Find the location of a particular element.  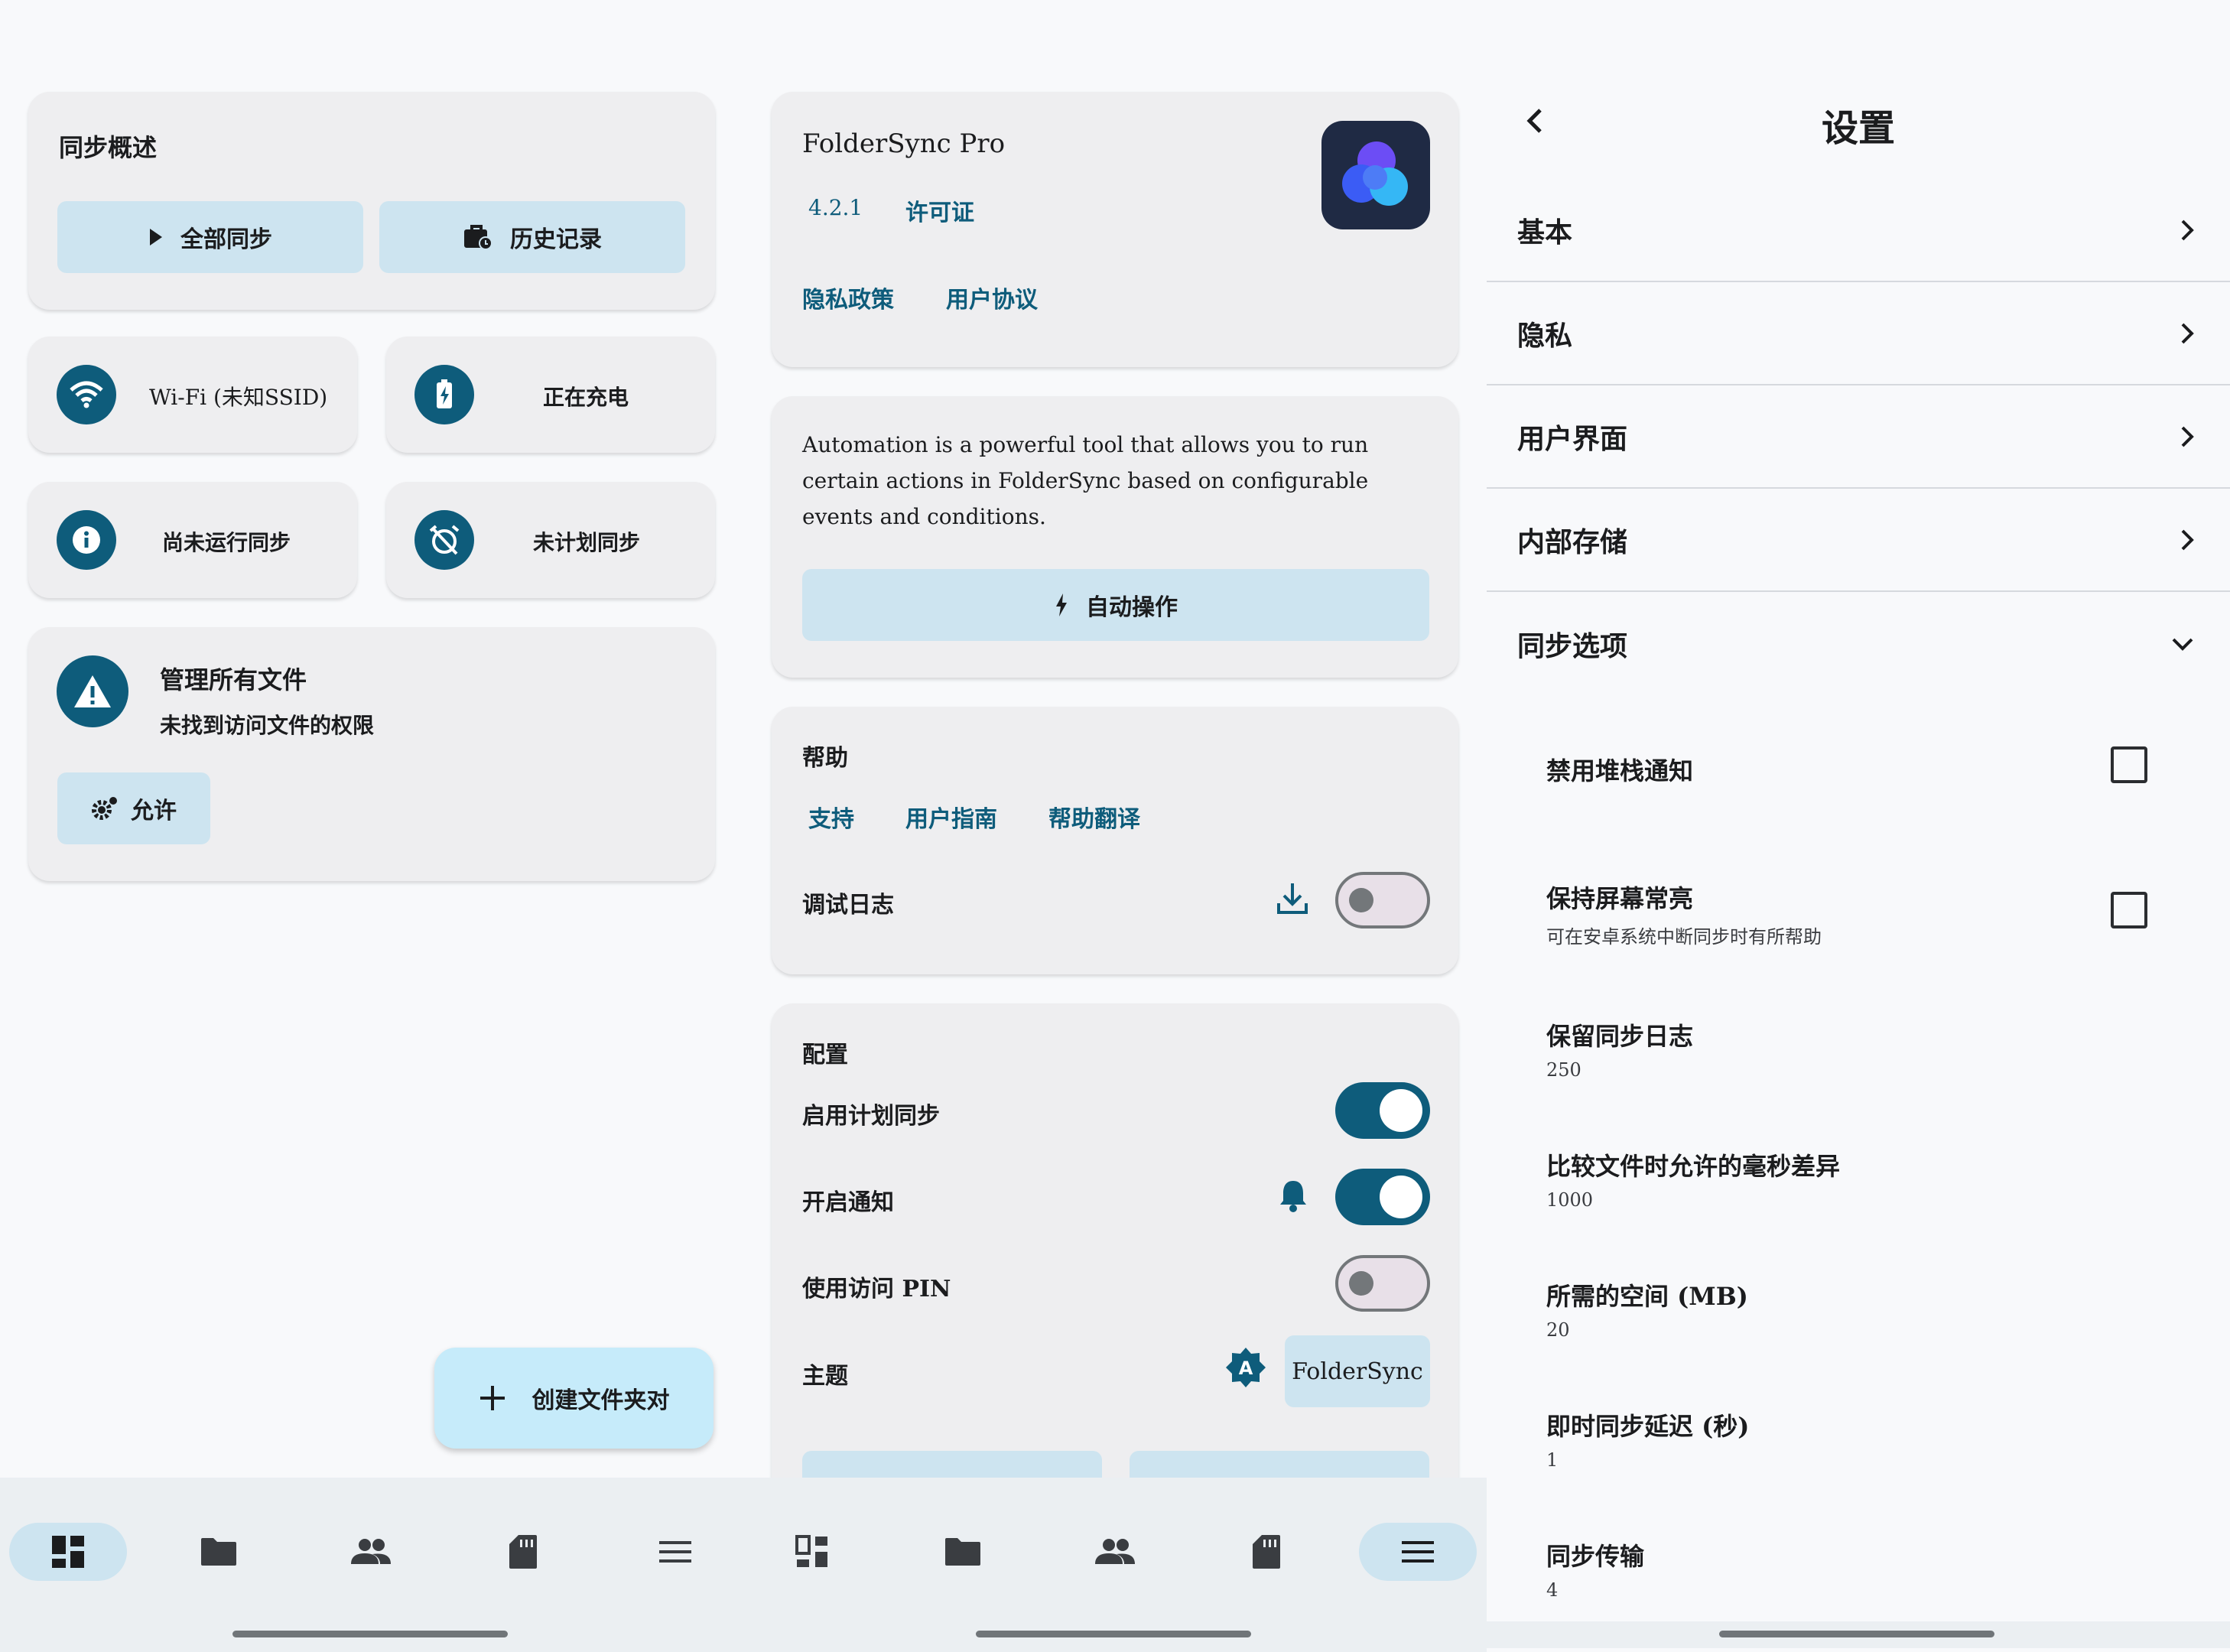

manage-files-subtitle: 未找到访问文件的权限 is located at coordinates (267, 726).